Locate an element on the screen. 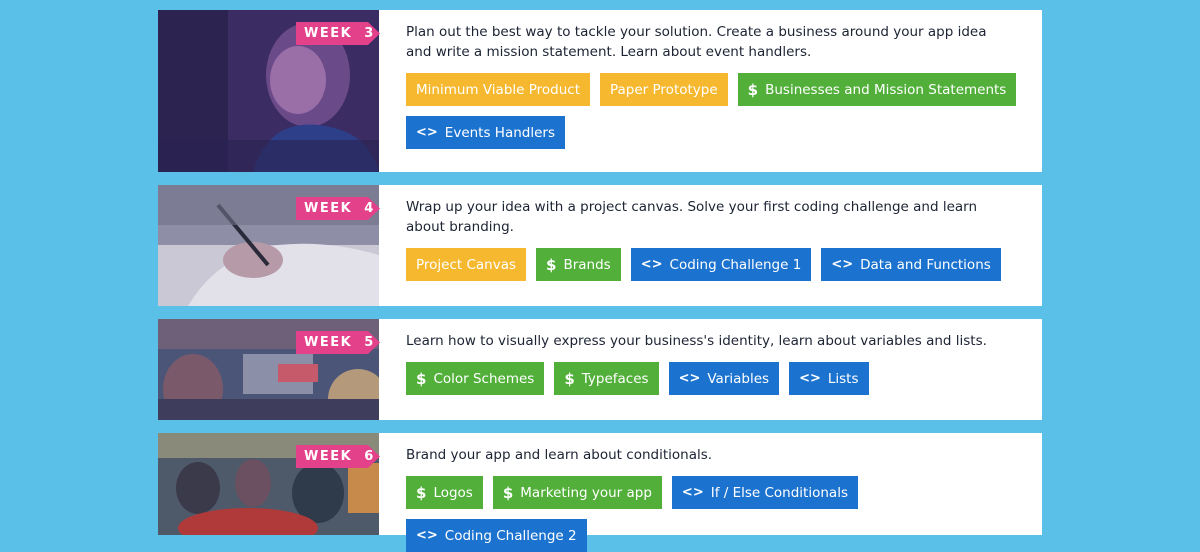 Image resolution: width=1200 pixels, height=552 pixels. tag-project-canvas: Project Canvas is located at coordinates (466, 264).